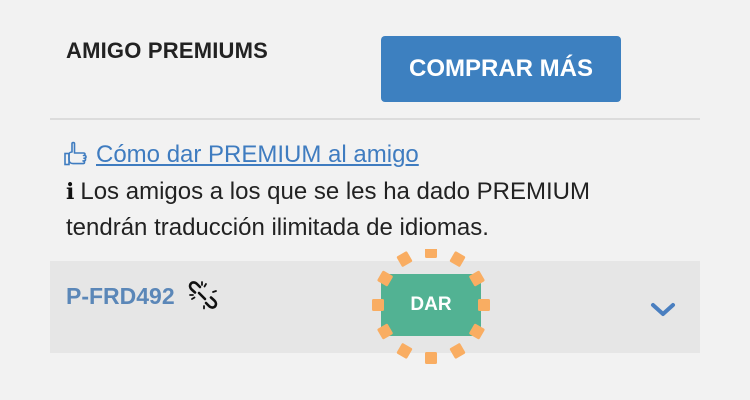 This screenshot has width=750, height=400. Describe the element at coordinates (167, 50) in the screenshot. I see `section-title: AMIGO PREMIUMS` at that location.